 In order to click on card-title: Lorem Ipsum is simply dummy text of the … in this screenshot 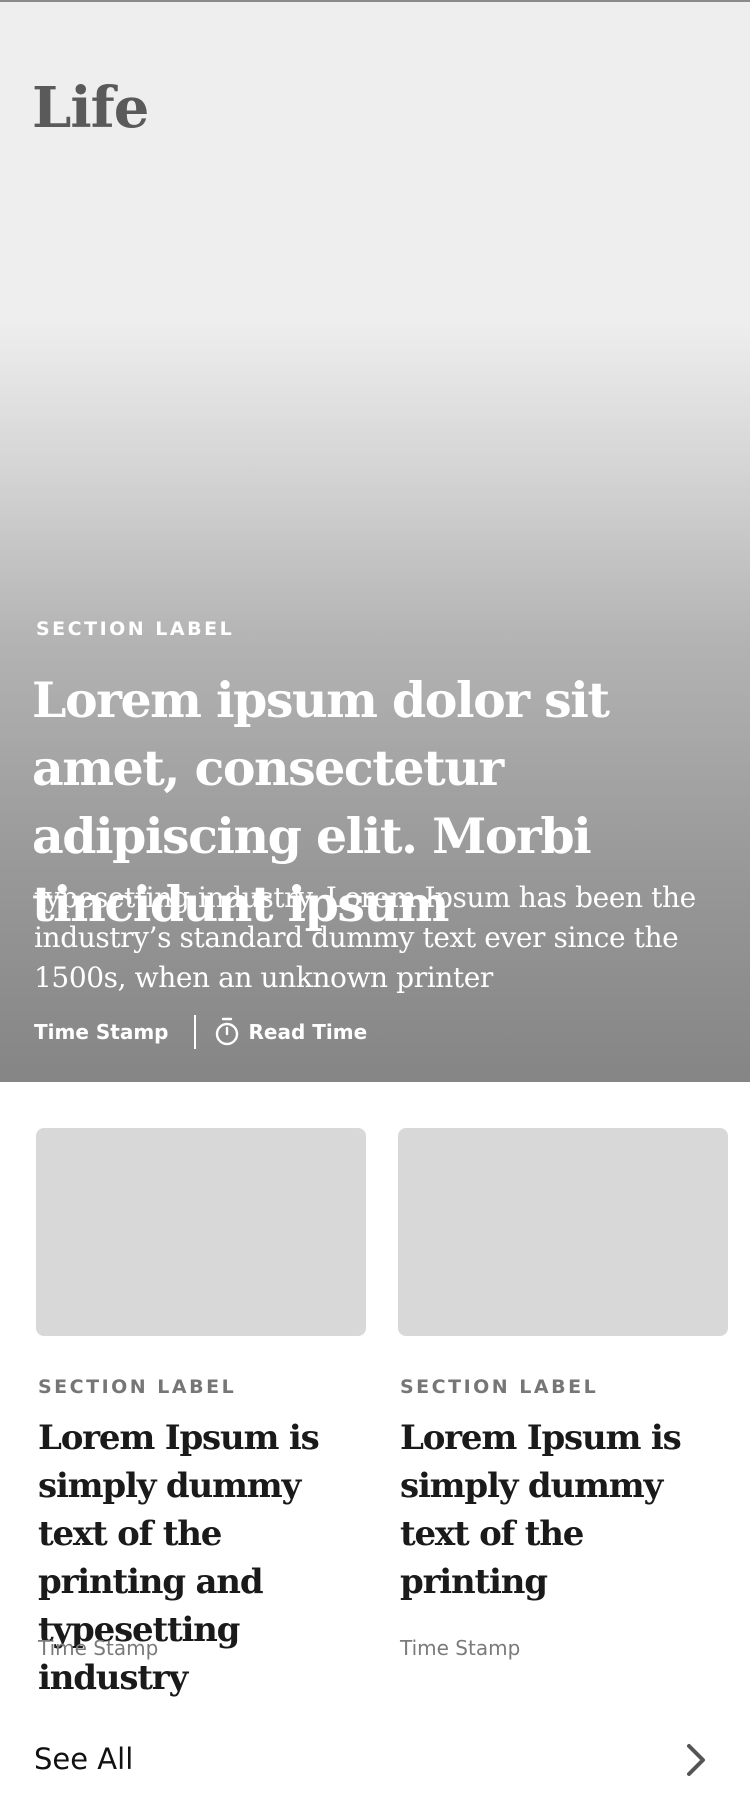, I will do `click(565, 1510)`.